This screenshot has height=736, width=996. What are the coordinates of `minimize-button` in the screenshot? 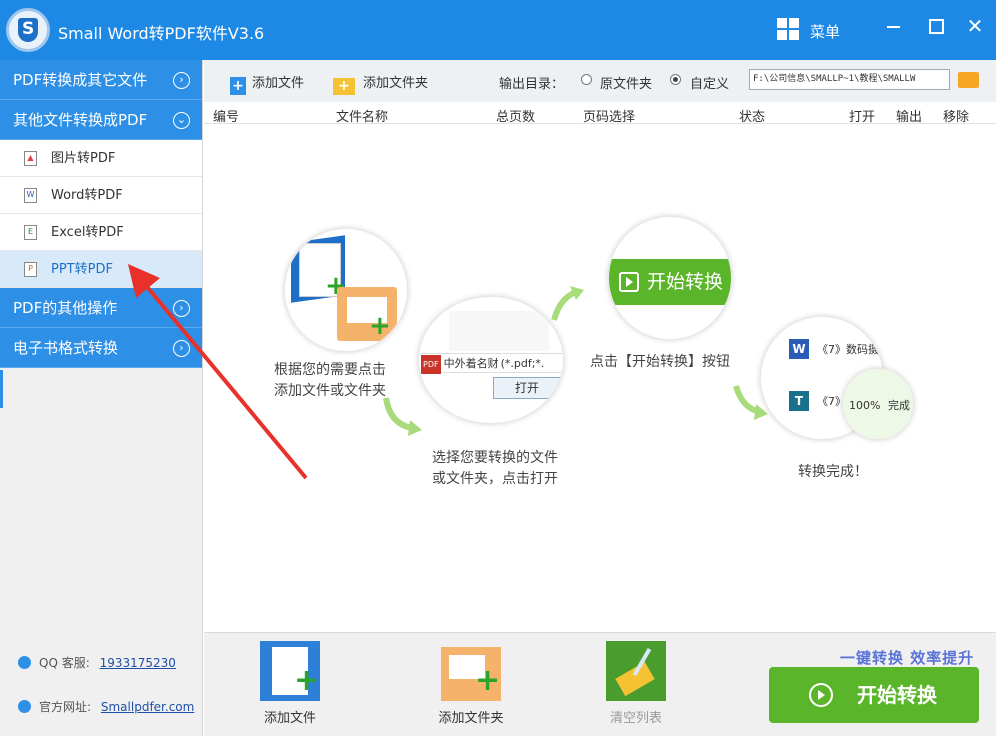 It's located at (894, 26).